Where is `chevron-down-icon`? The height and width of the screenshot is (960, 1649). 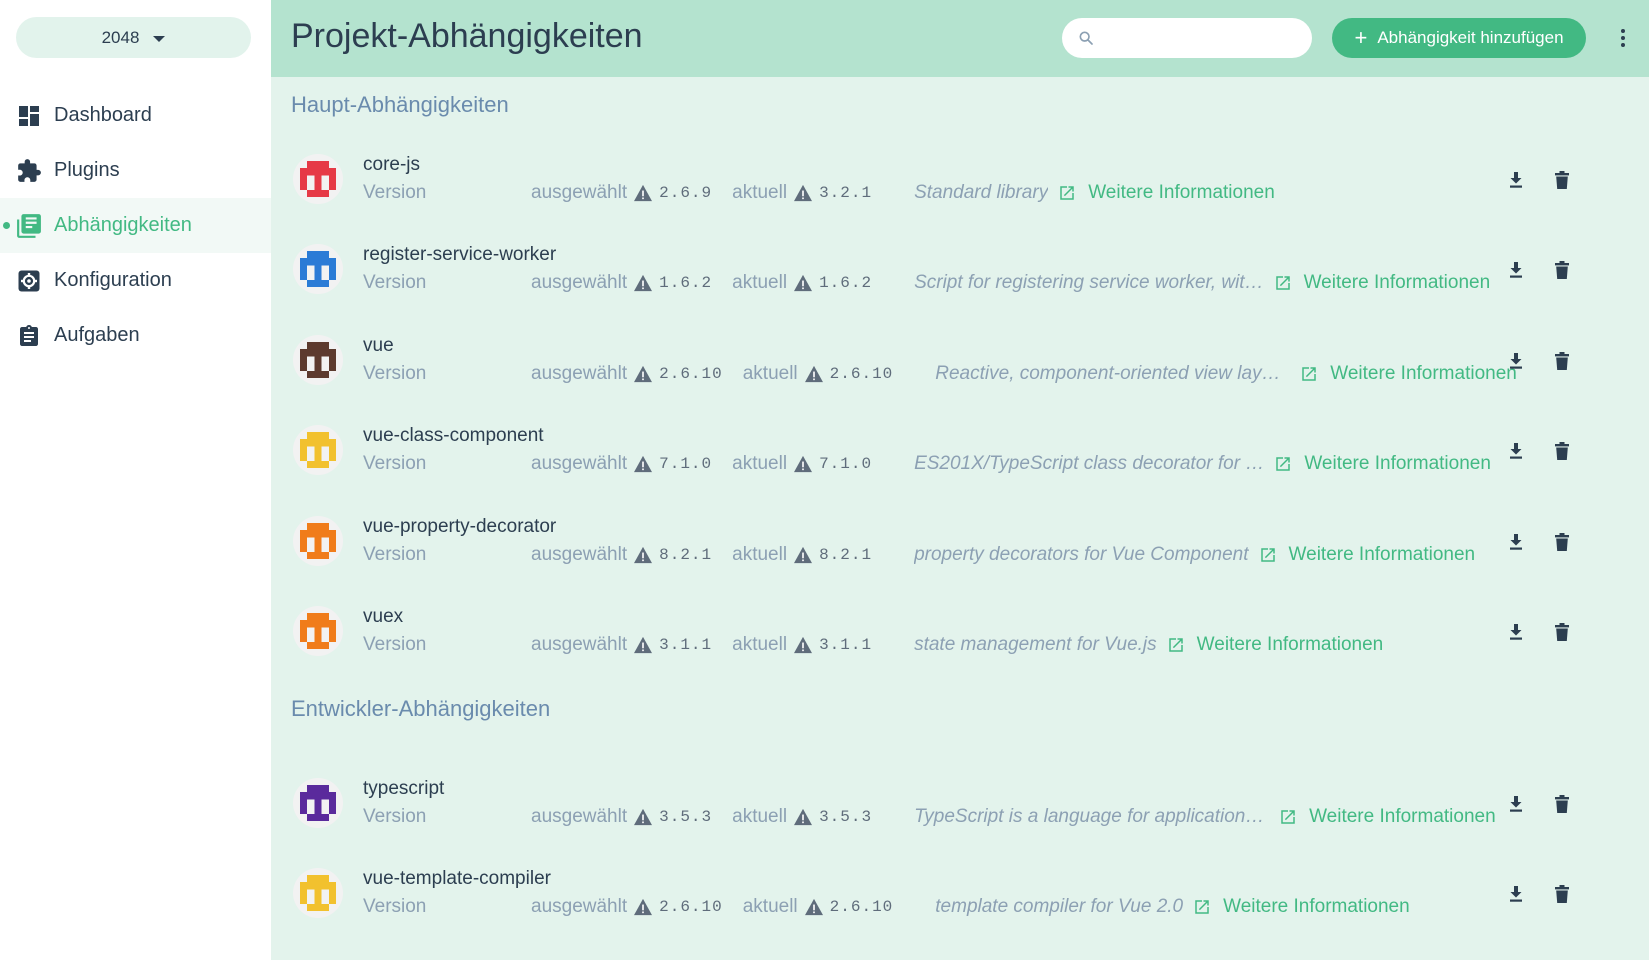
chevron-down-icon is located at coordinates (159, 38).